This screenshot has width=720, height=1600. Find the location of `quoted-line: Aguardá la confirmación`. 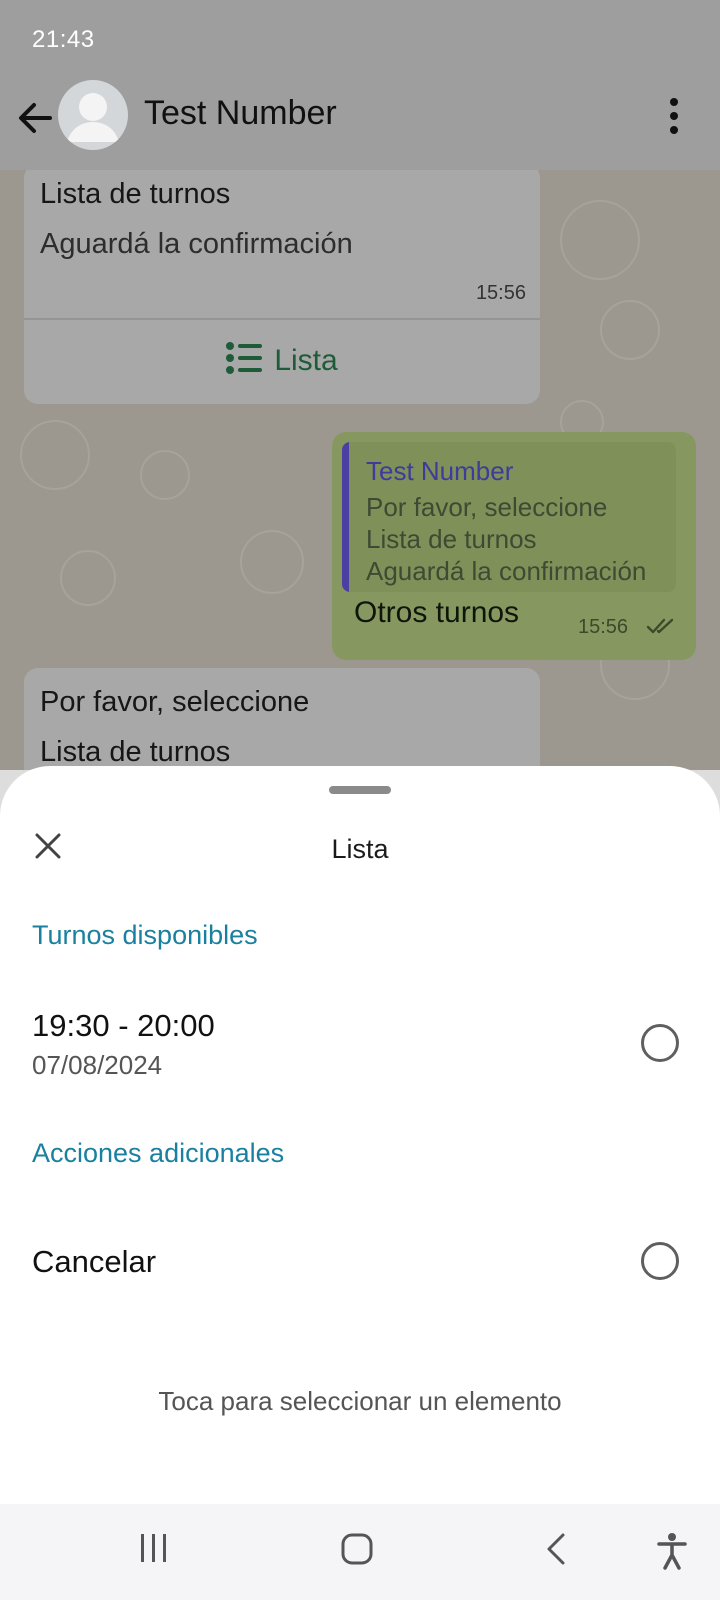

quoted-line: Aguardá la confirmación is located at coordinates (506, 571).